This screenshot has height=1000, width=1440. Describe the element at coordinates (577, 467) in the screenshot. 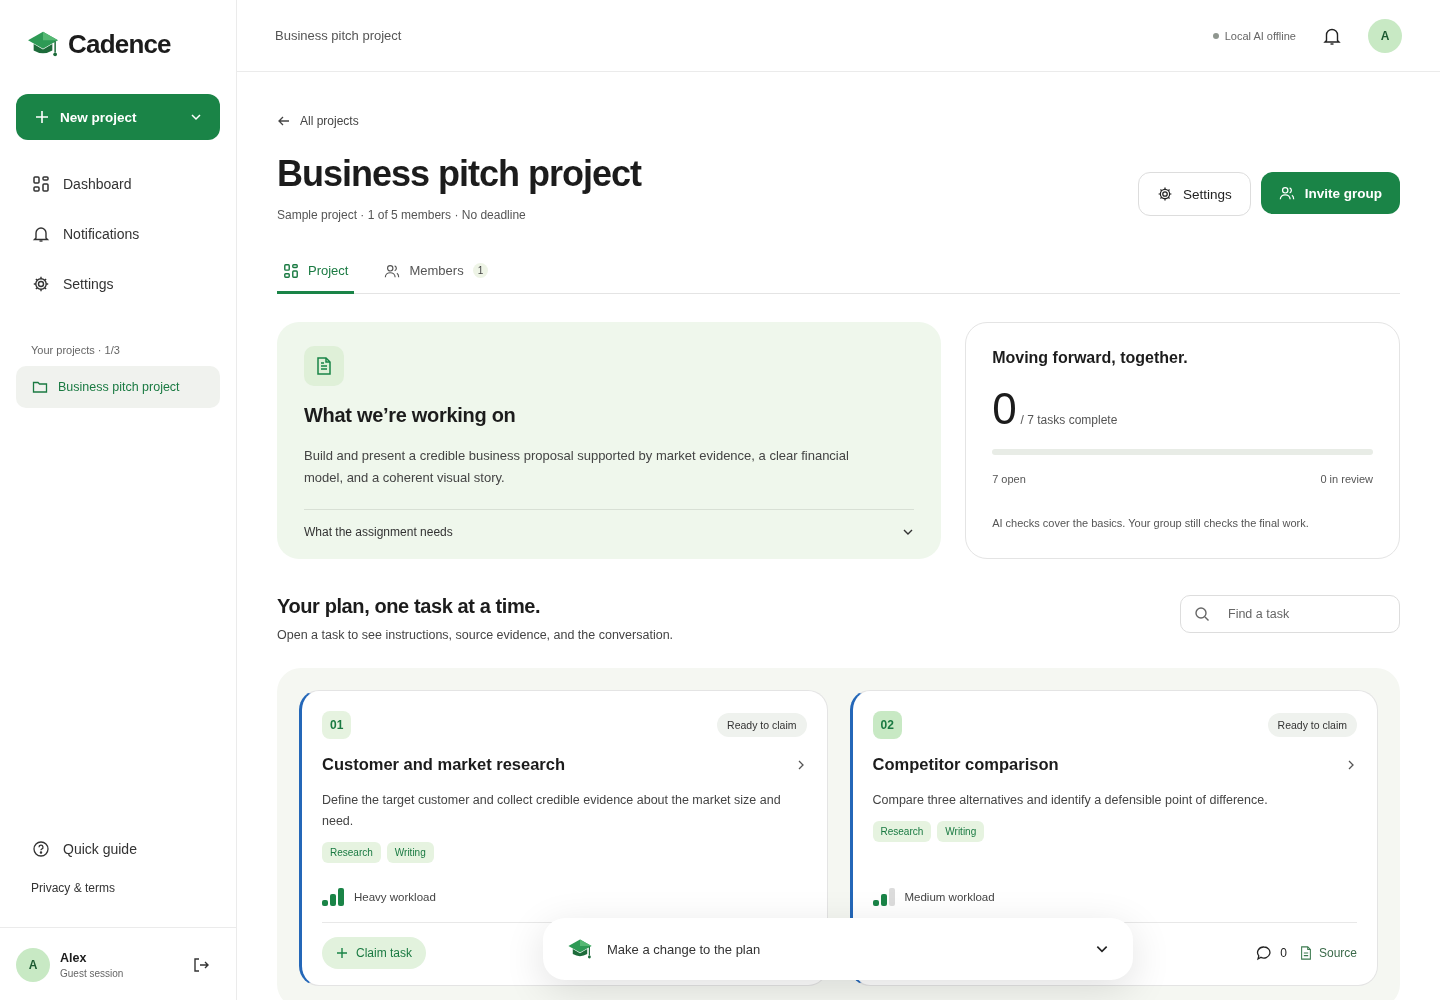

I see `brief-description: Build and present a credible business proposal supported by market evidence, a clear financial model, and a coherent visual story.` at that location.